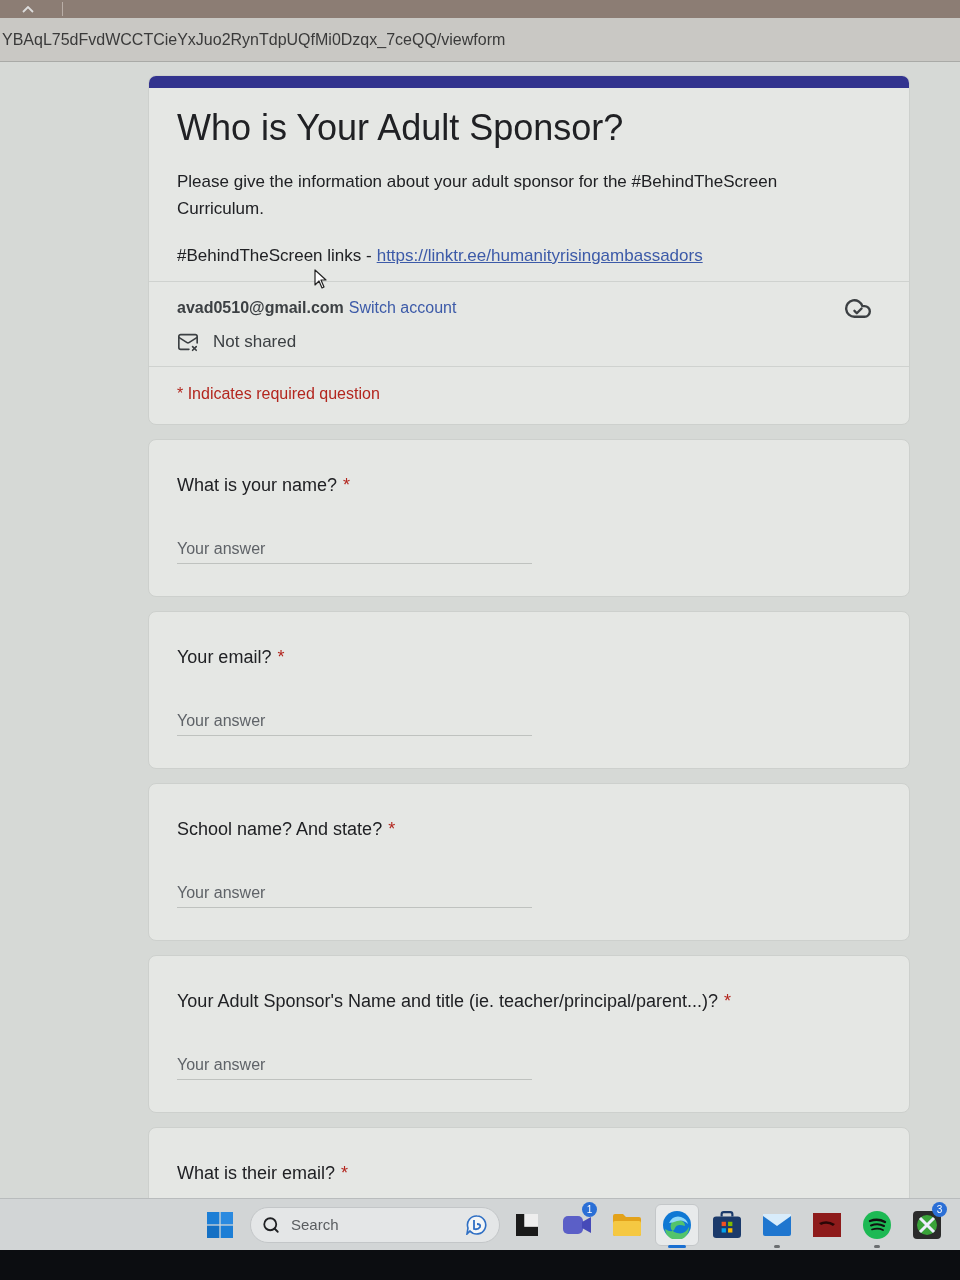  Describe the element at coordinates (589, 1209) in the screenshot. I see `notification-badge: 1` at that location.